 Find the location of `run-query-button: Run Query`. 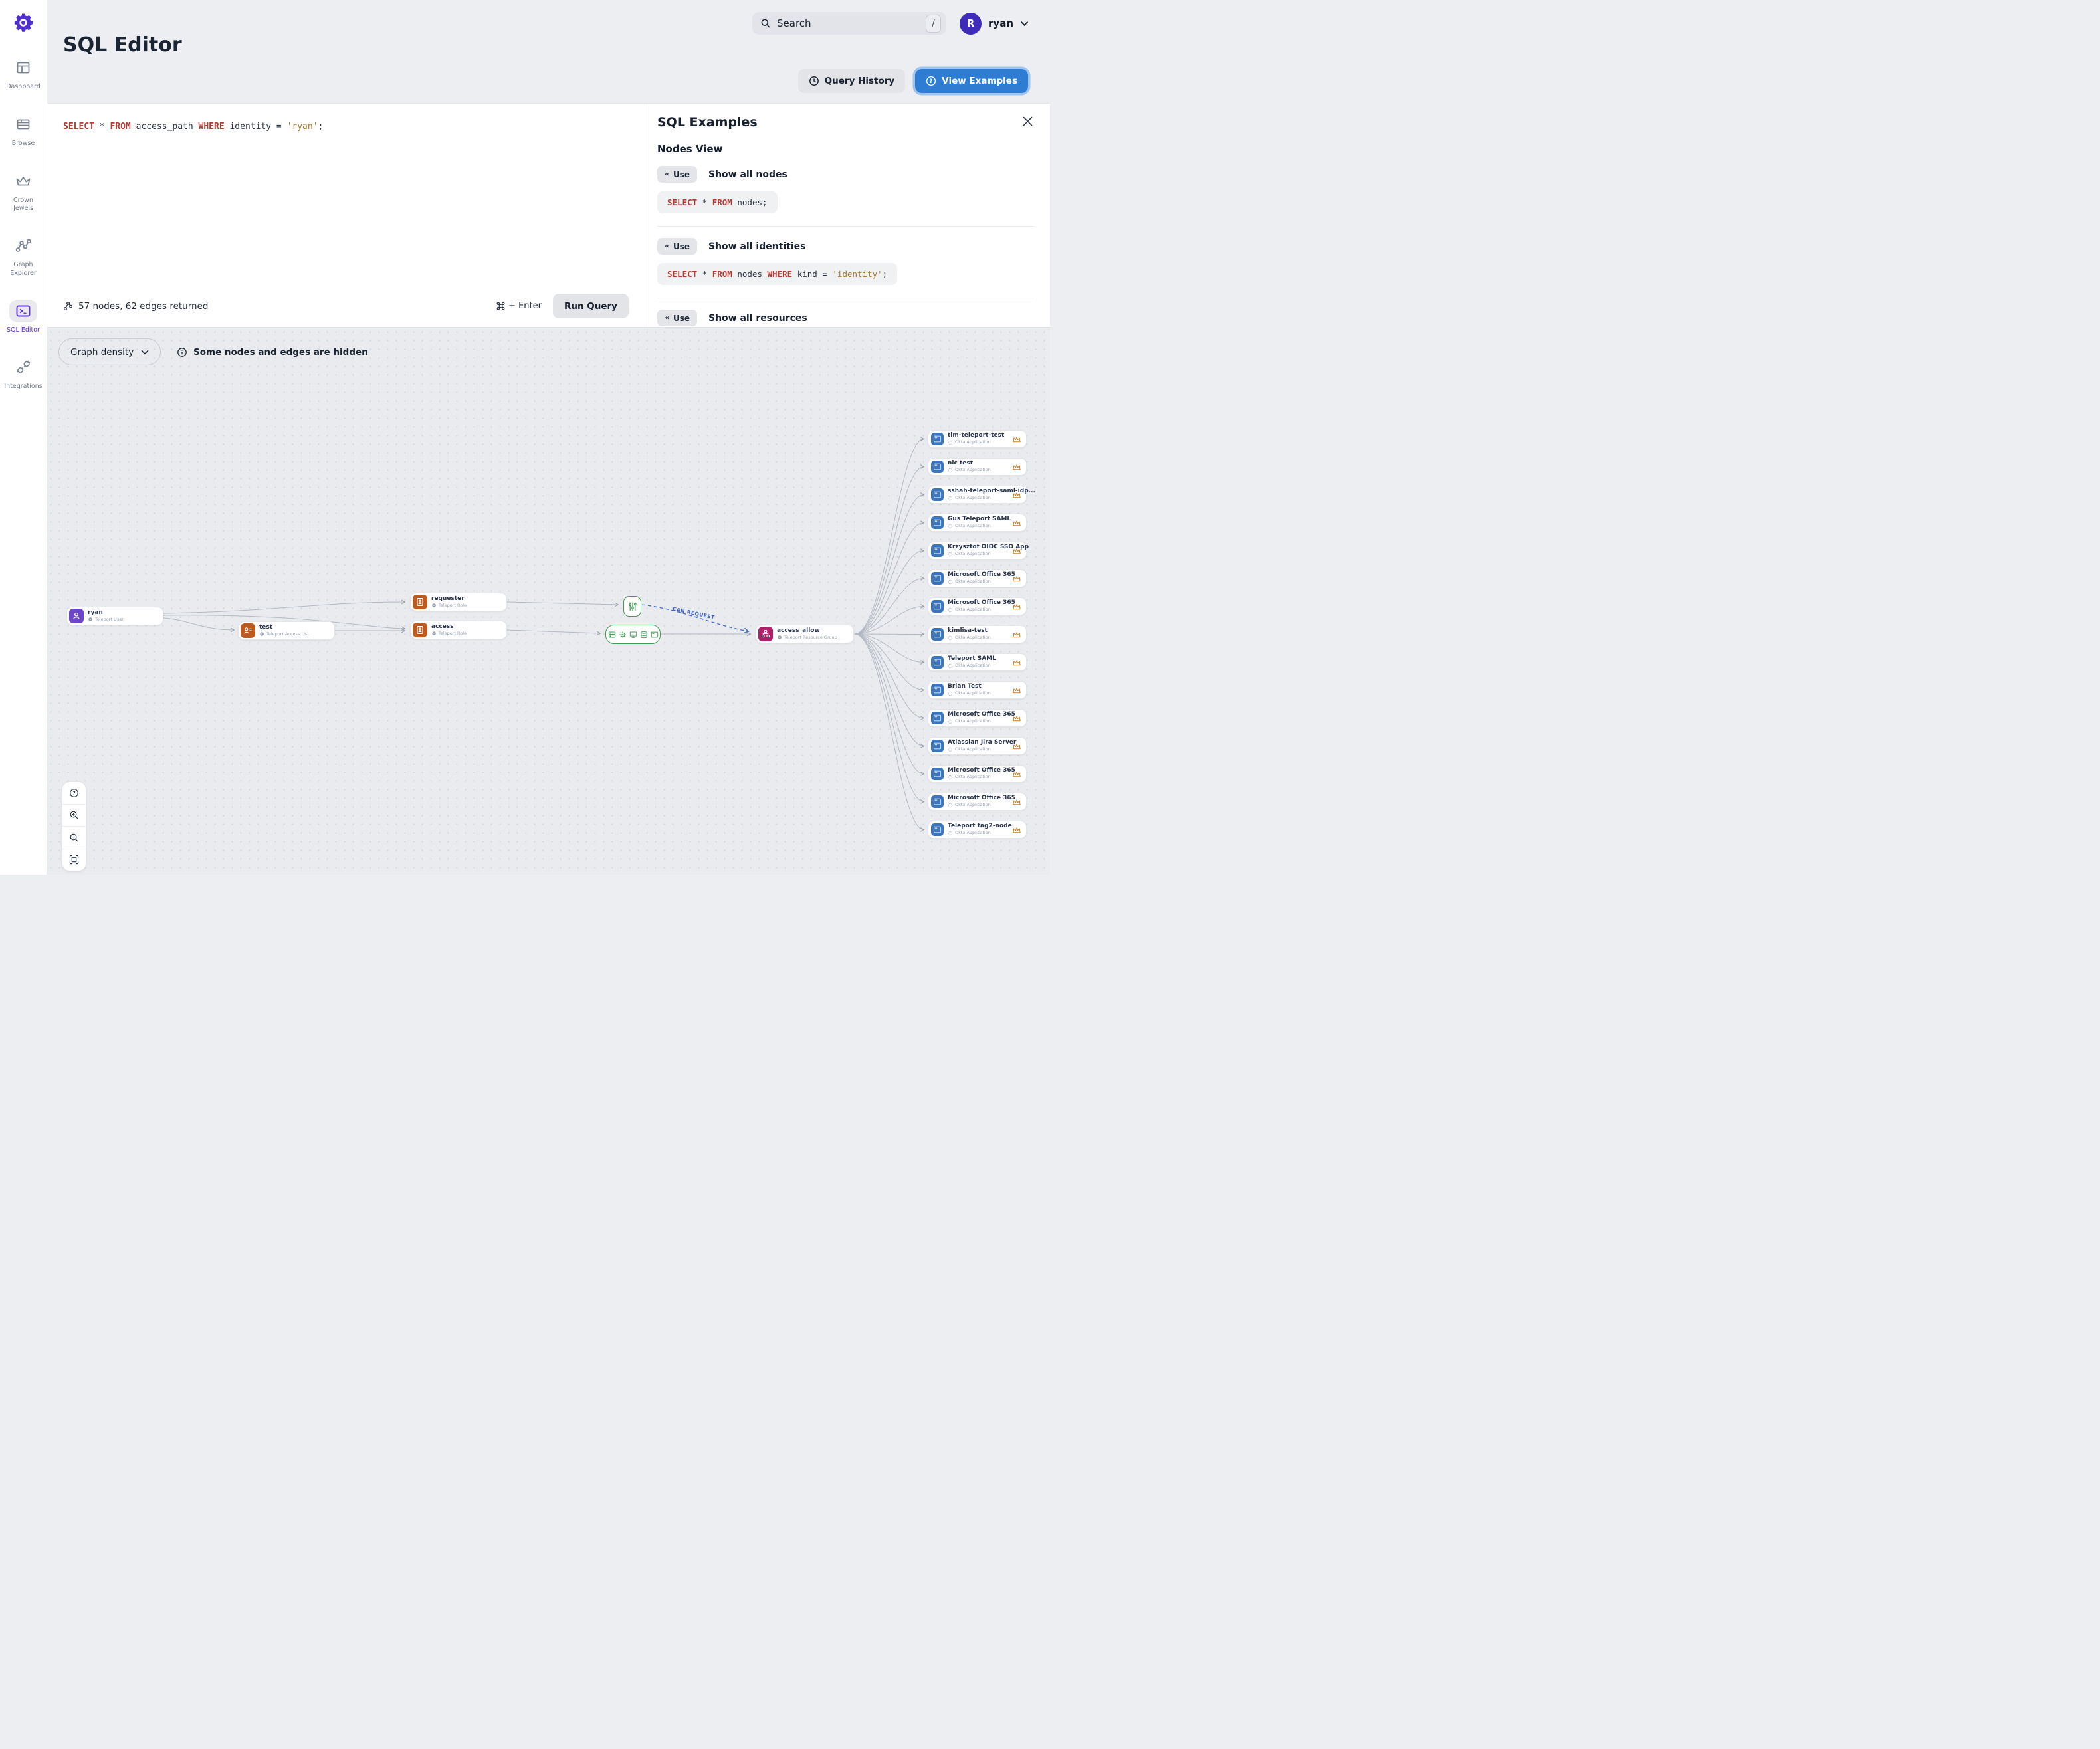

run-query-button: Run Query is located at coordinates (590, 306).